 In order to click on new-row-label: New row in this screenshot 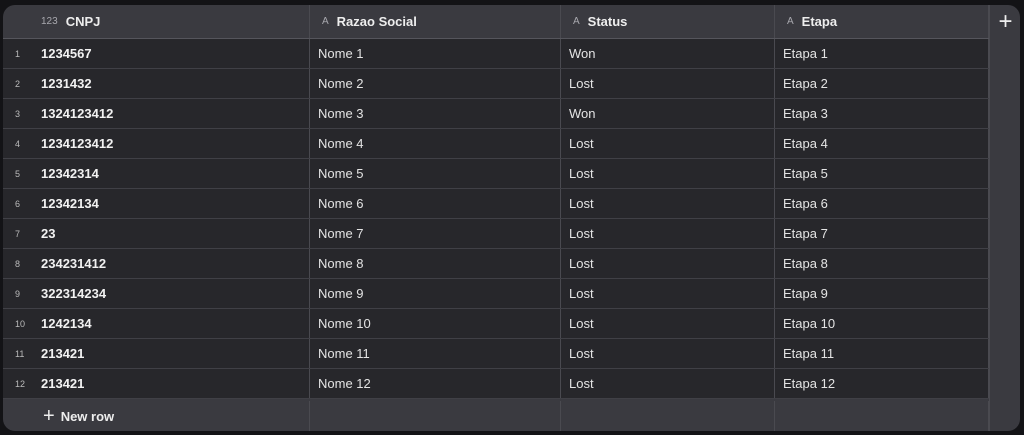, I will do `click(87, 416)`.